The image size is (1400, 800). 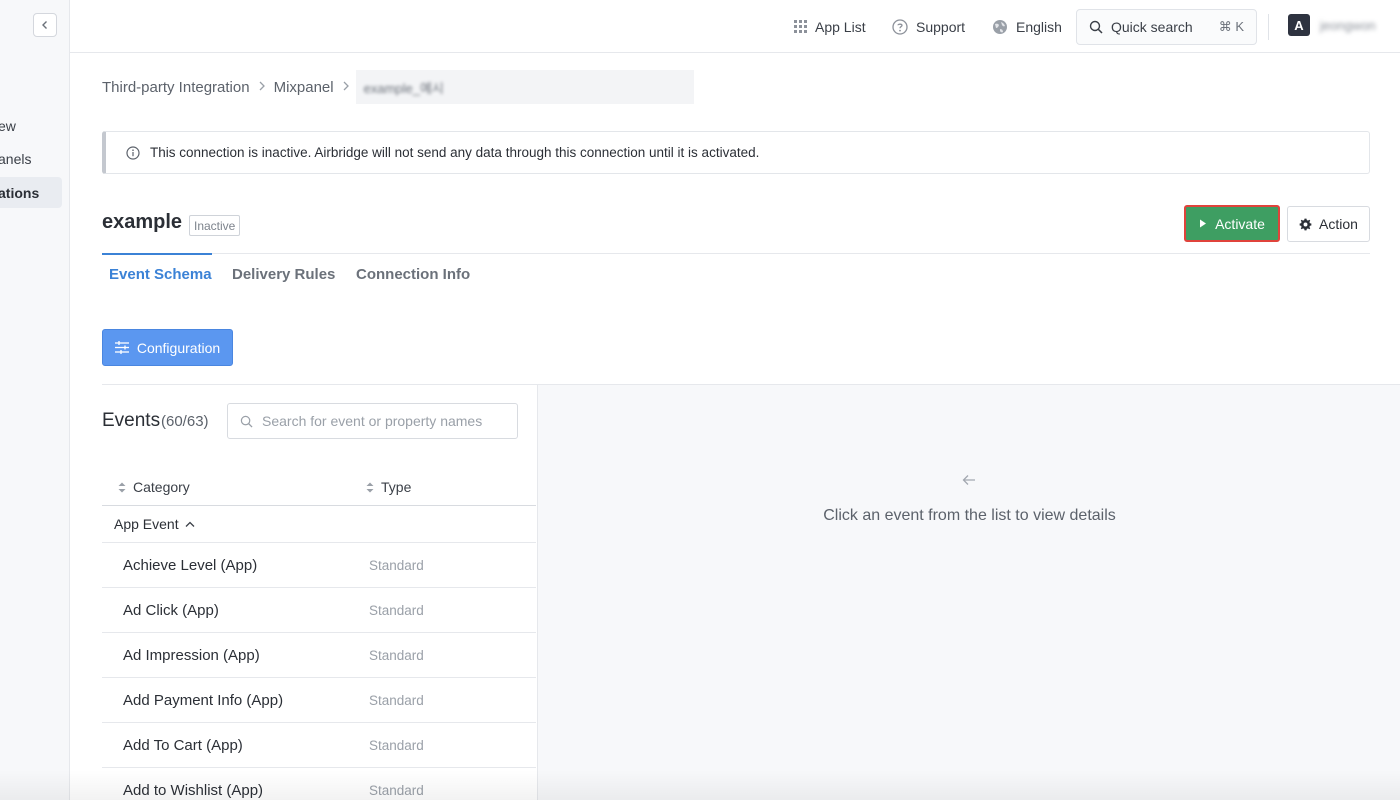 I want to click on collapse-sidebar-button, so click(x=45, y=25).